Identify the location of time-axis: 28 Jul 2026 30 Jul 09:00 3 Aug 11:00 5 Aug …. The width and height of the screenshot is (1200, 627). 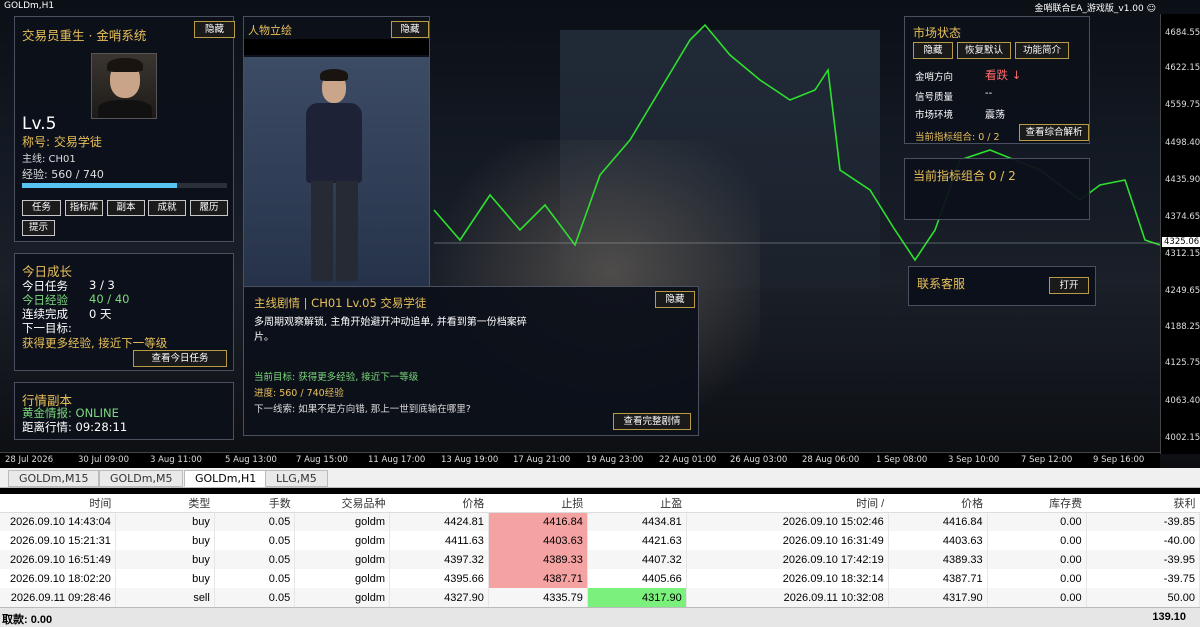
(580, 460).